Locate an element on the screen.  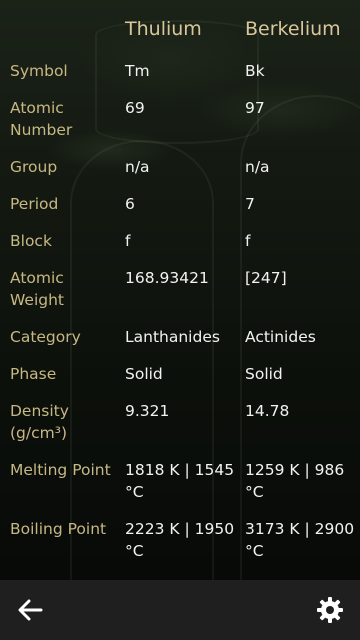
element-header-row: Thulium Berkelium is located at coordinates (180, 31).